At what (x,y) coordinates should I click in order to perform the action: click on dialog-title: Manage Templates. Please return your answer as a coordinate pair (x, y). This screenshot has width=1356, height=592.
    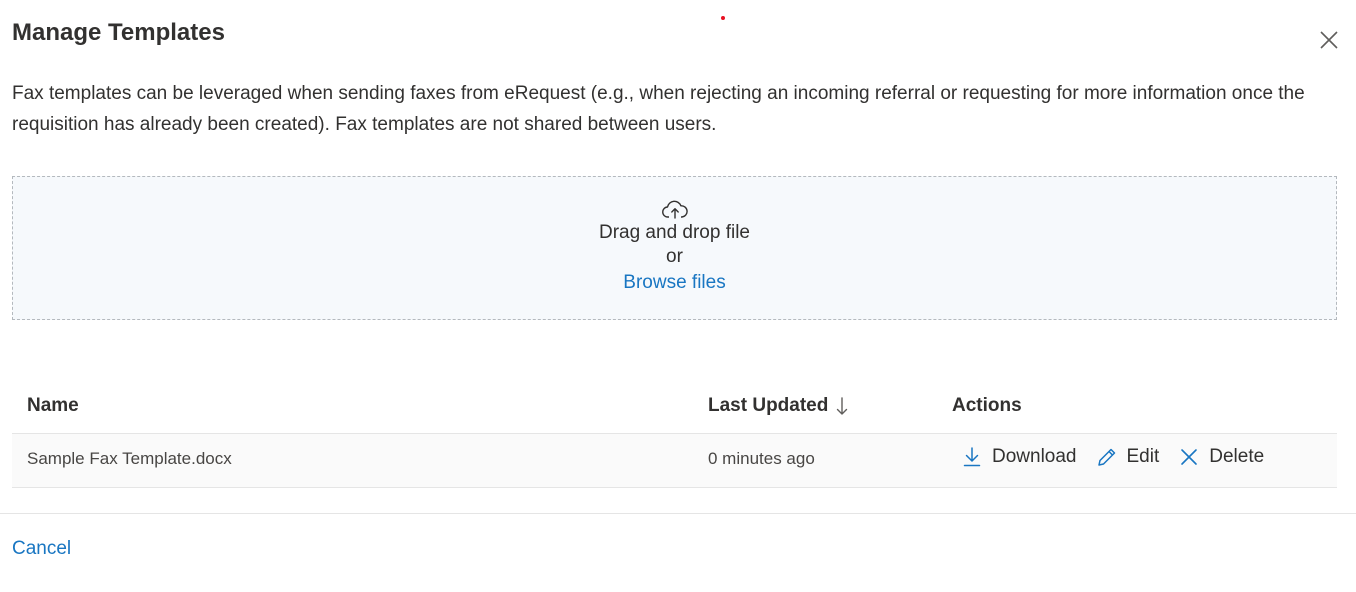
    Looking at the image, I should click on (118, 32).